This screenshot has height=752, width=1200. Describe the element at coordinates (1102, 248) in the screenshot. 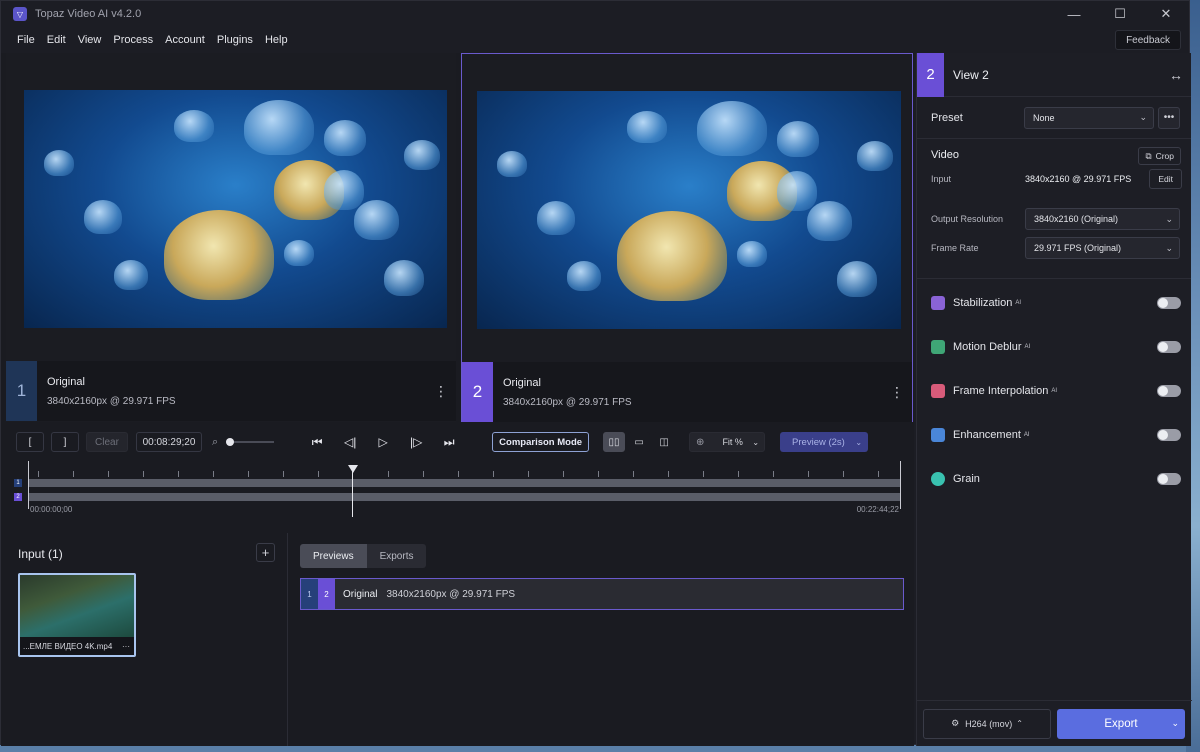

I see `frame-rate-dropdown: 29.971 FPS (Original) ⌄` at that location.